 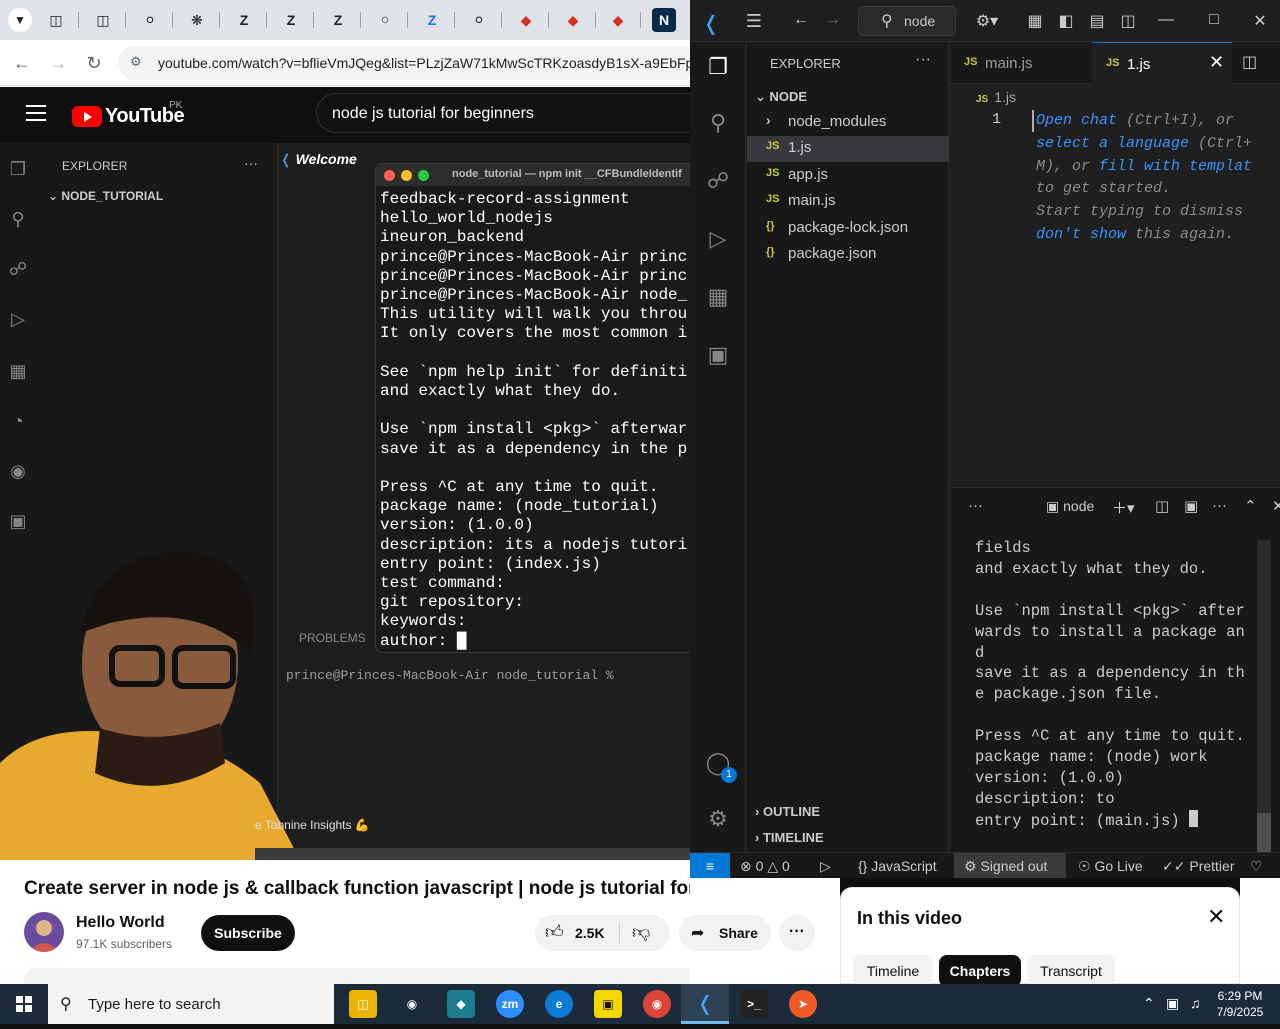 I want to click on tab-favicon-1: ◫, so click(x=56, y=20).